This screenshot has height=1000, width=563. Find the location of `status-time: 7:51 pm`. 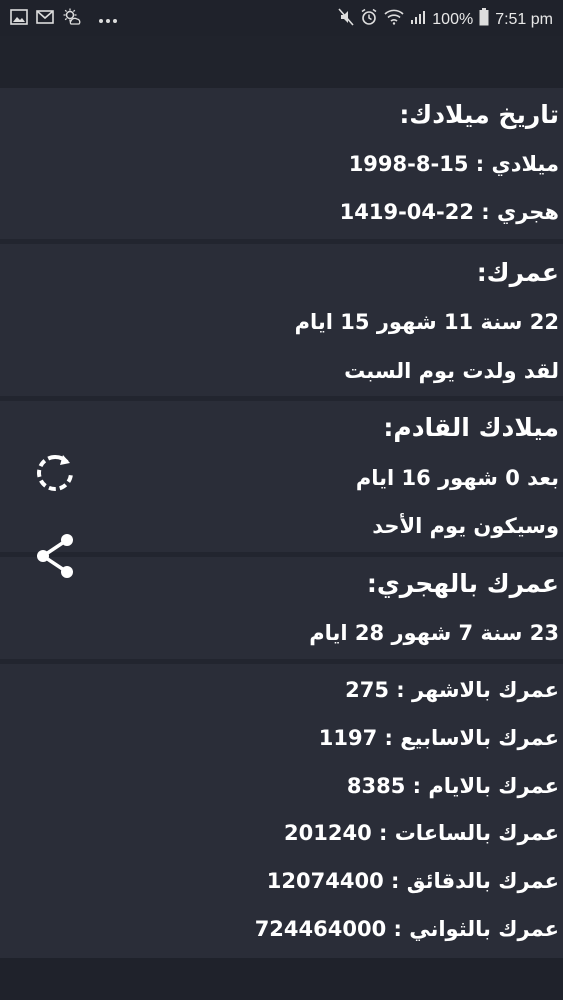

status-time: 7:51 pm is located at coordinates (524, 19).